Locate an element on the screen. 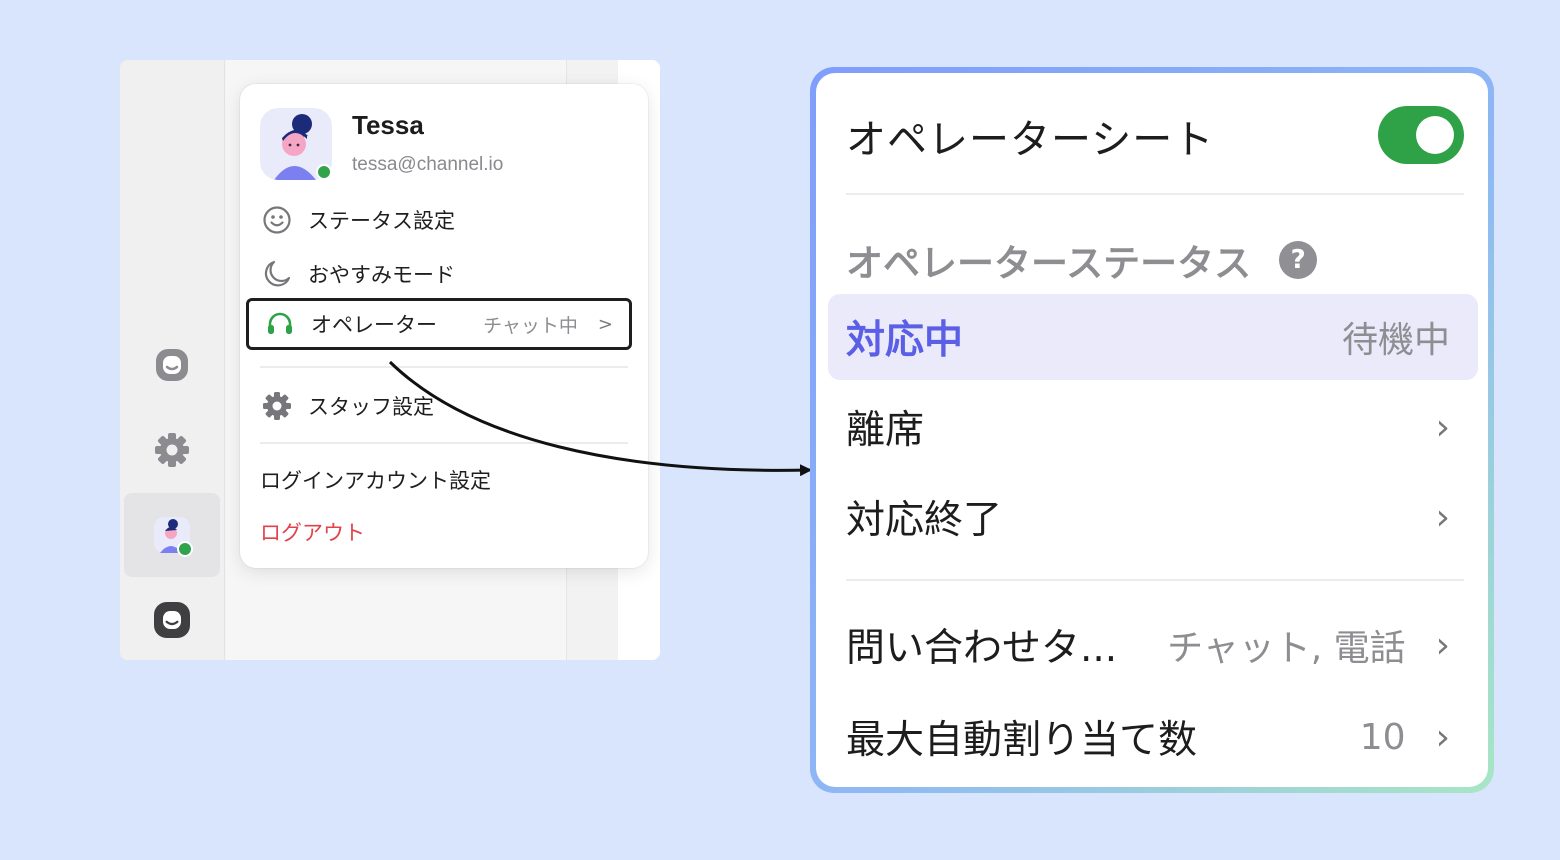  toggle-knob is located at coordinates (1435, 135).